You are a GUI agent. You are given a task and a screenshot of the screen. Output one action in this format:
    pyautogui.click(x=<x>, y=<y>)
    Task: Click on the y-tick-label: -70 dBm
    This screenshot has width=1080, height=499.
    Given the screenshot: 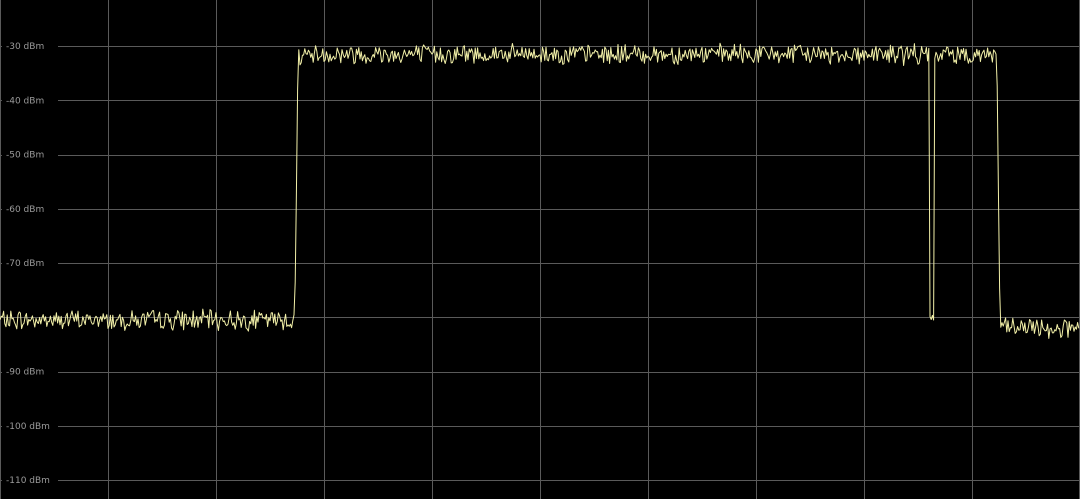 What is the action you would take?
    pyautogui.click(x=25, y=264)
    